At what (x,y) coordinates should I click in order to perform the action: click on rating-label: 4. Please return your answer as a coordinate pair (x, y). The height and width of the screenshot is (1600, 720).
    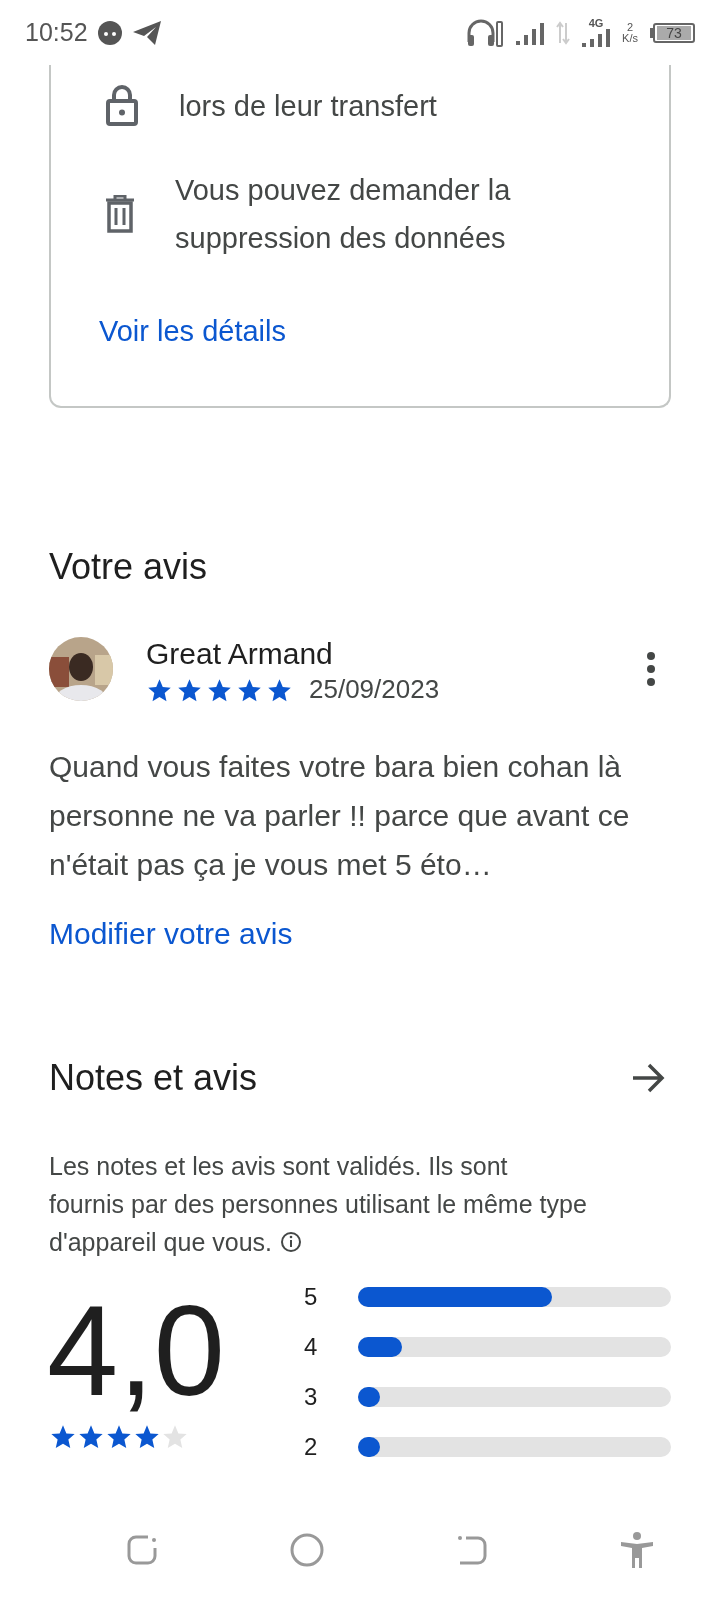
    Looking at the image, I should click on (311, 1347).